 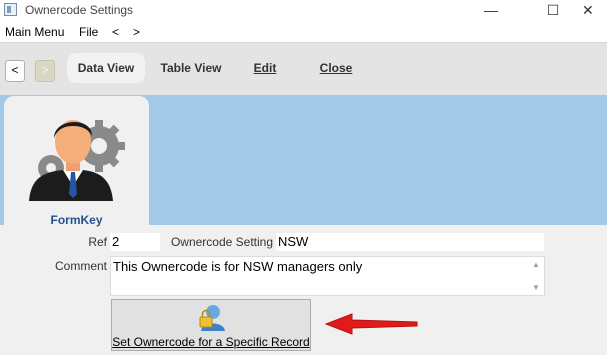 What do you see at coordinates (211, 342) in the screenshot?
I see `set-ownercode-label: Set Ownercode for a Specific Record` at bounding box center [211, 342].